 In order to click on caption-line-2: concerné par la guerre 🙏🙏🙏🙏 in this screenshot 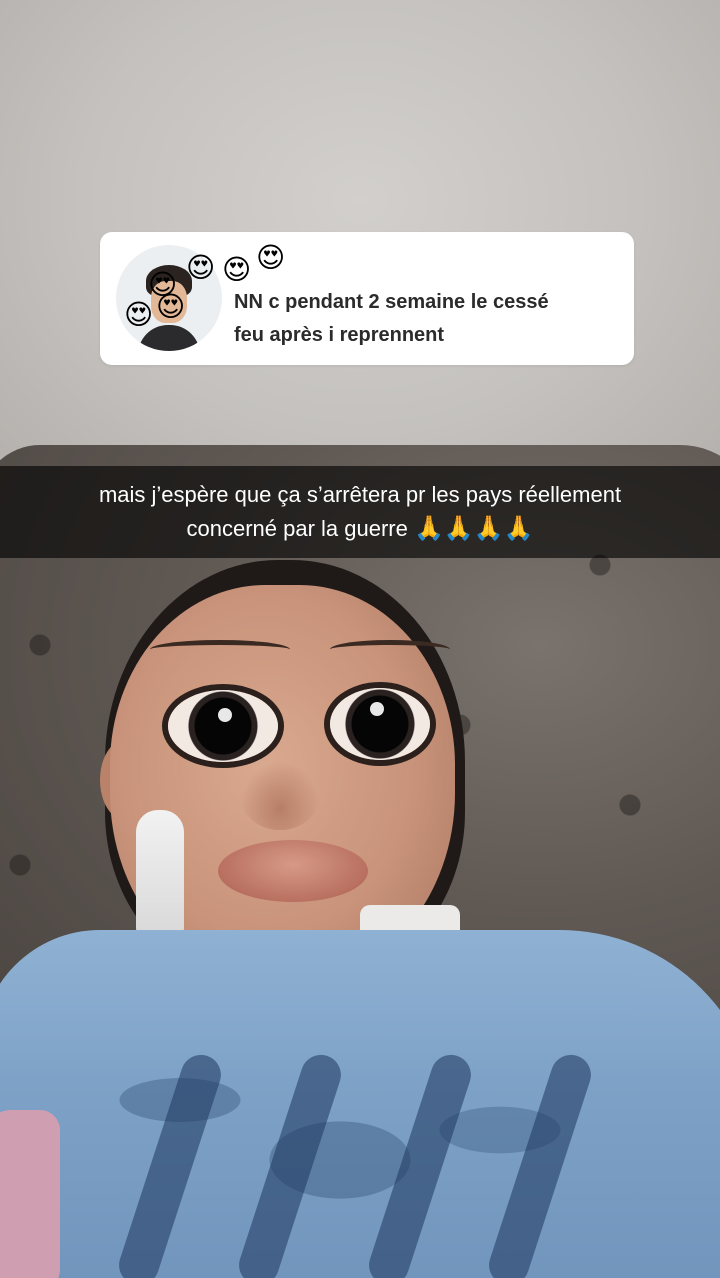, I will do `click(359, 529)`.